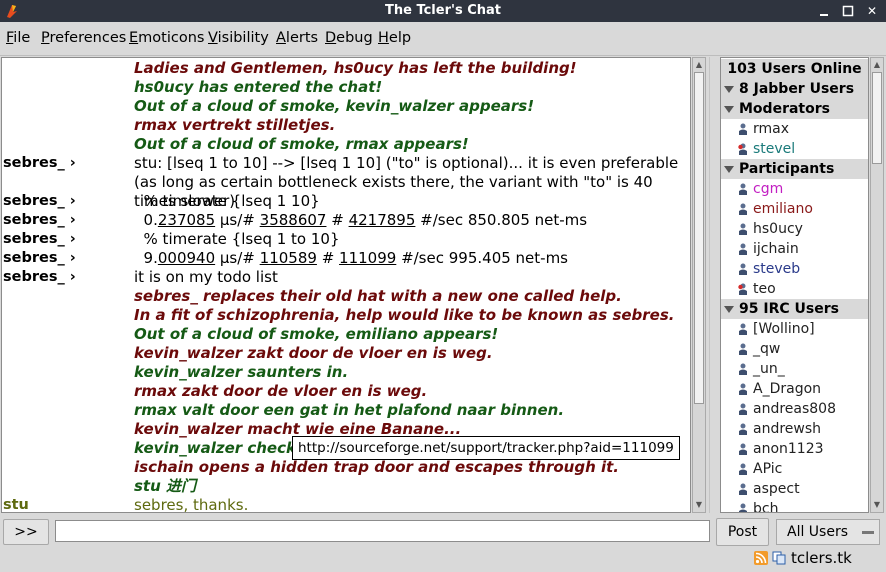 The width and height of the screenshot is (886, 572). Describe the element at coordinates (699, 238) in the screenshot. I see `chat-scroll-thumb` at that location.